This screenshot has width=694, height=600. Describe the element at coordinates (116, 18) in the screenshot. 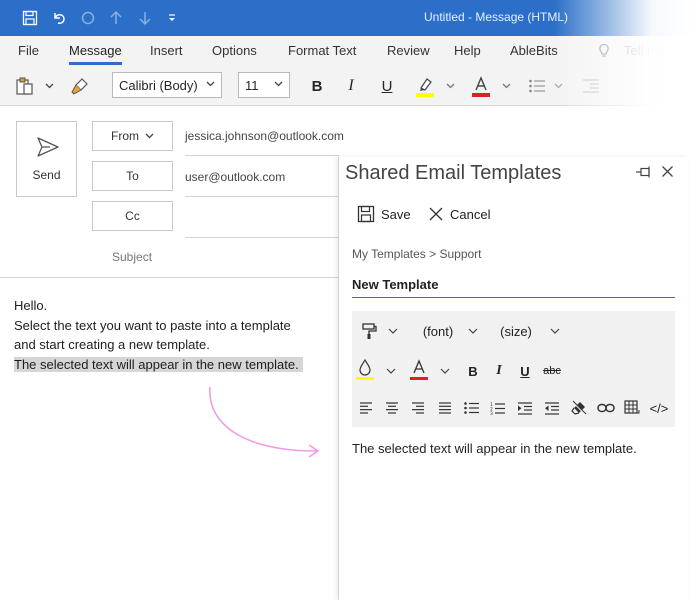

I see `up-arrow-icon` at that location.